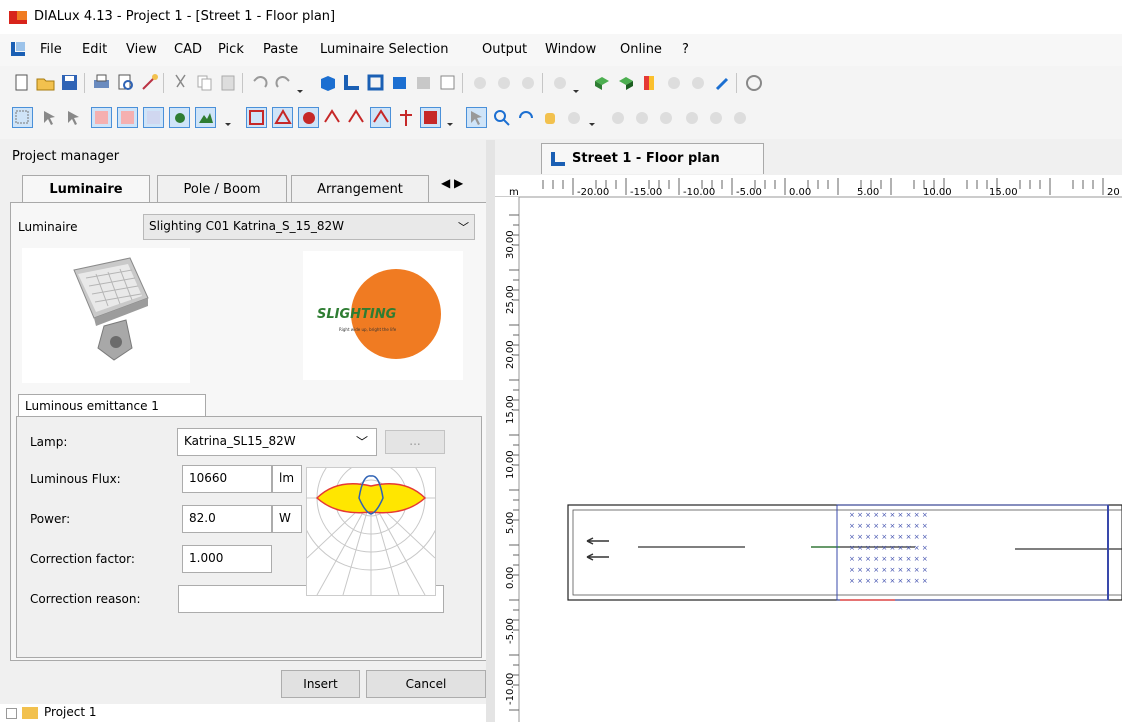 This screenshot has height=722, width=1122. What do you see at coordinates (652, 158) in the screenshot?
I see `tab-floor-plan: Street 1 - Floor plan` at bounding box center [652, 158].